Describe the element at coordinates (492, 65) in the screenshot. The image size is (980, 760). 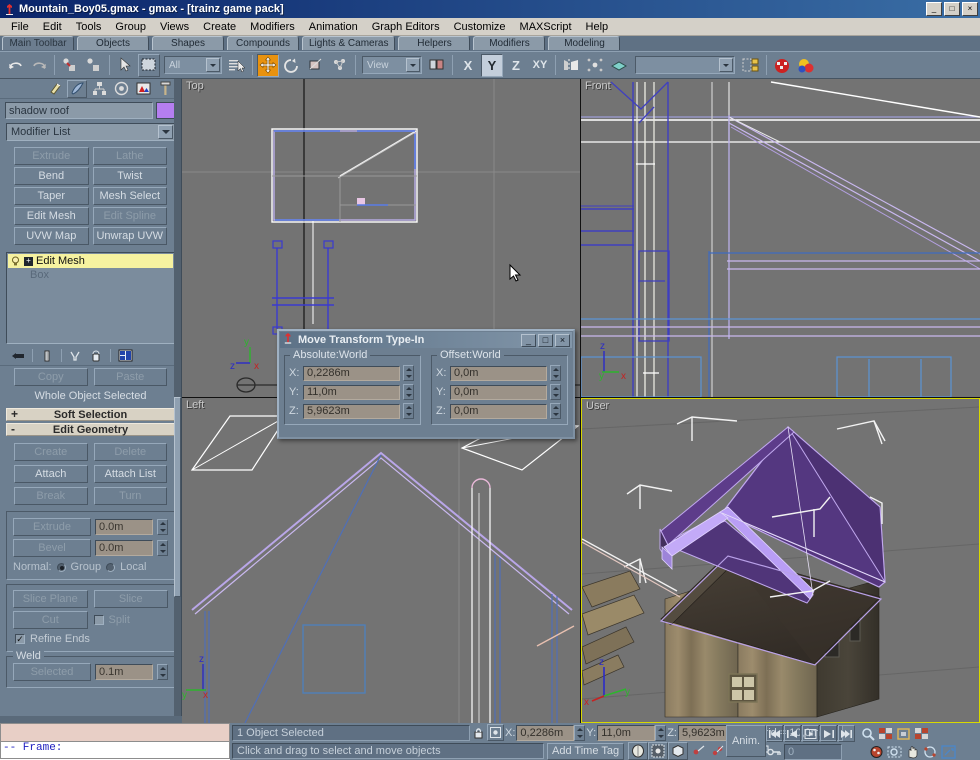
I see `axis-constraint-y-button: Y` at that location.